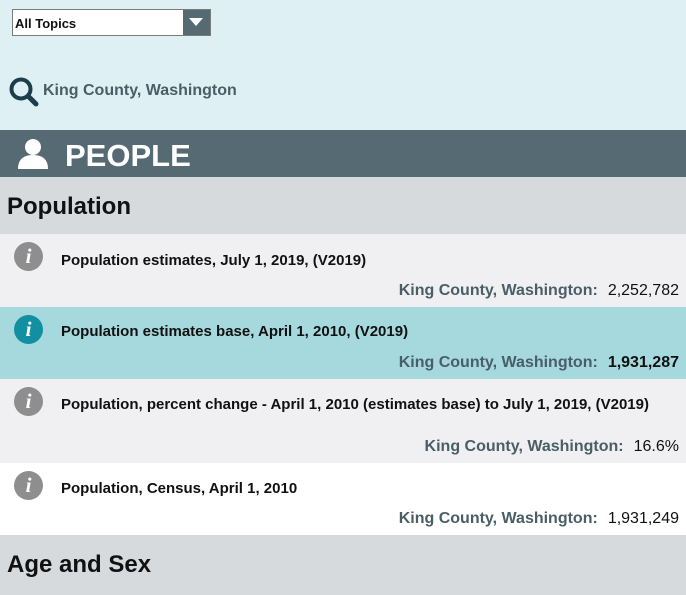  Describe the element at coordinates (643, 290) in the screenshot. I see `fact-value: 2,252,782` at that location.